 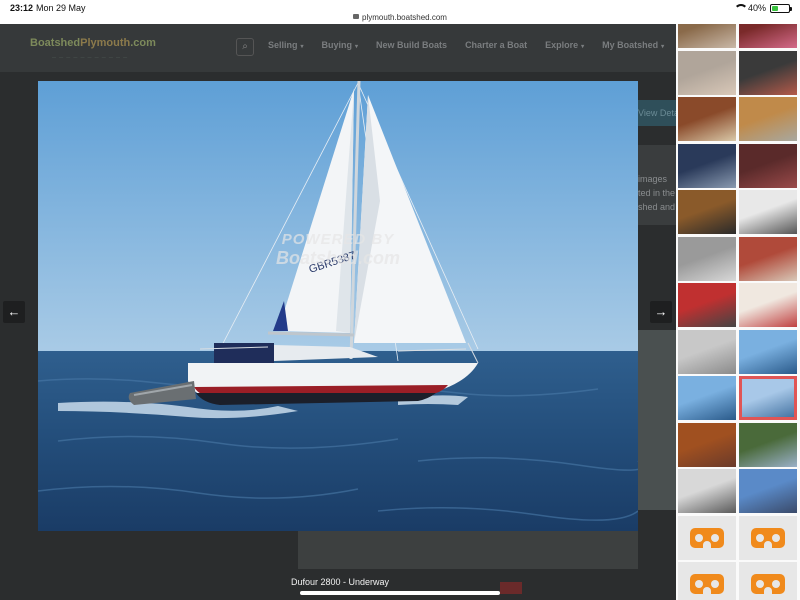 I want to click on bg-text-1: images, so click(x=653, y=179).